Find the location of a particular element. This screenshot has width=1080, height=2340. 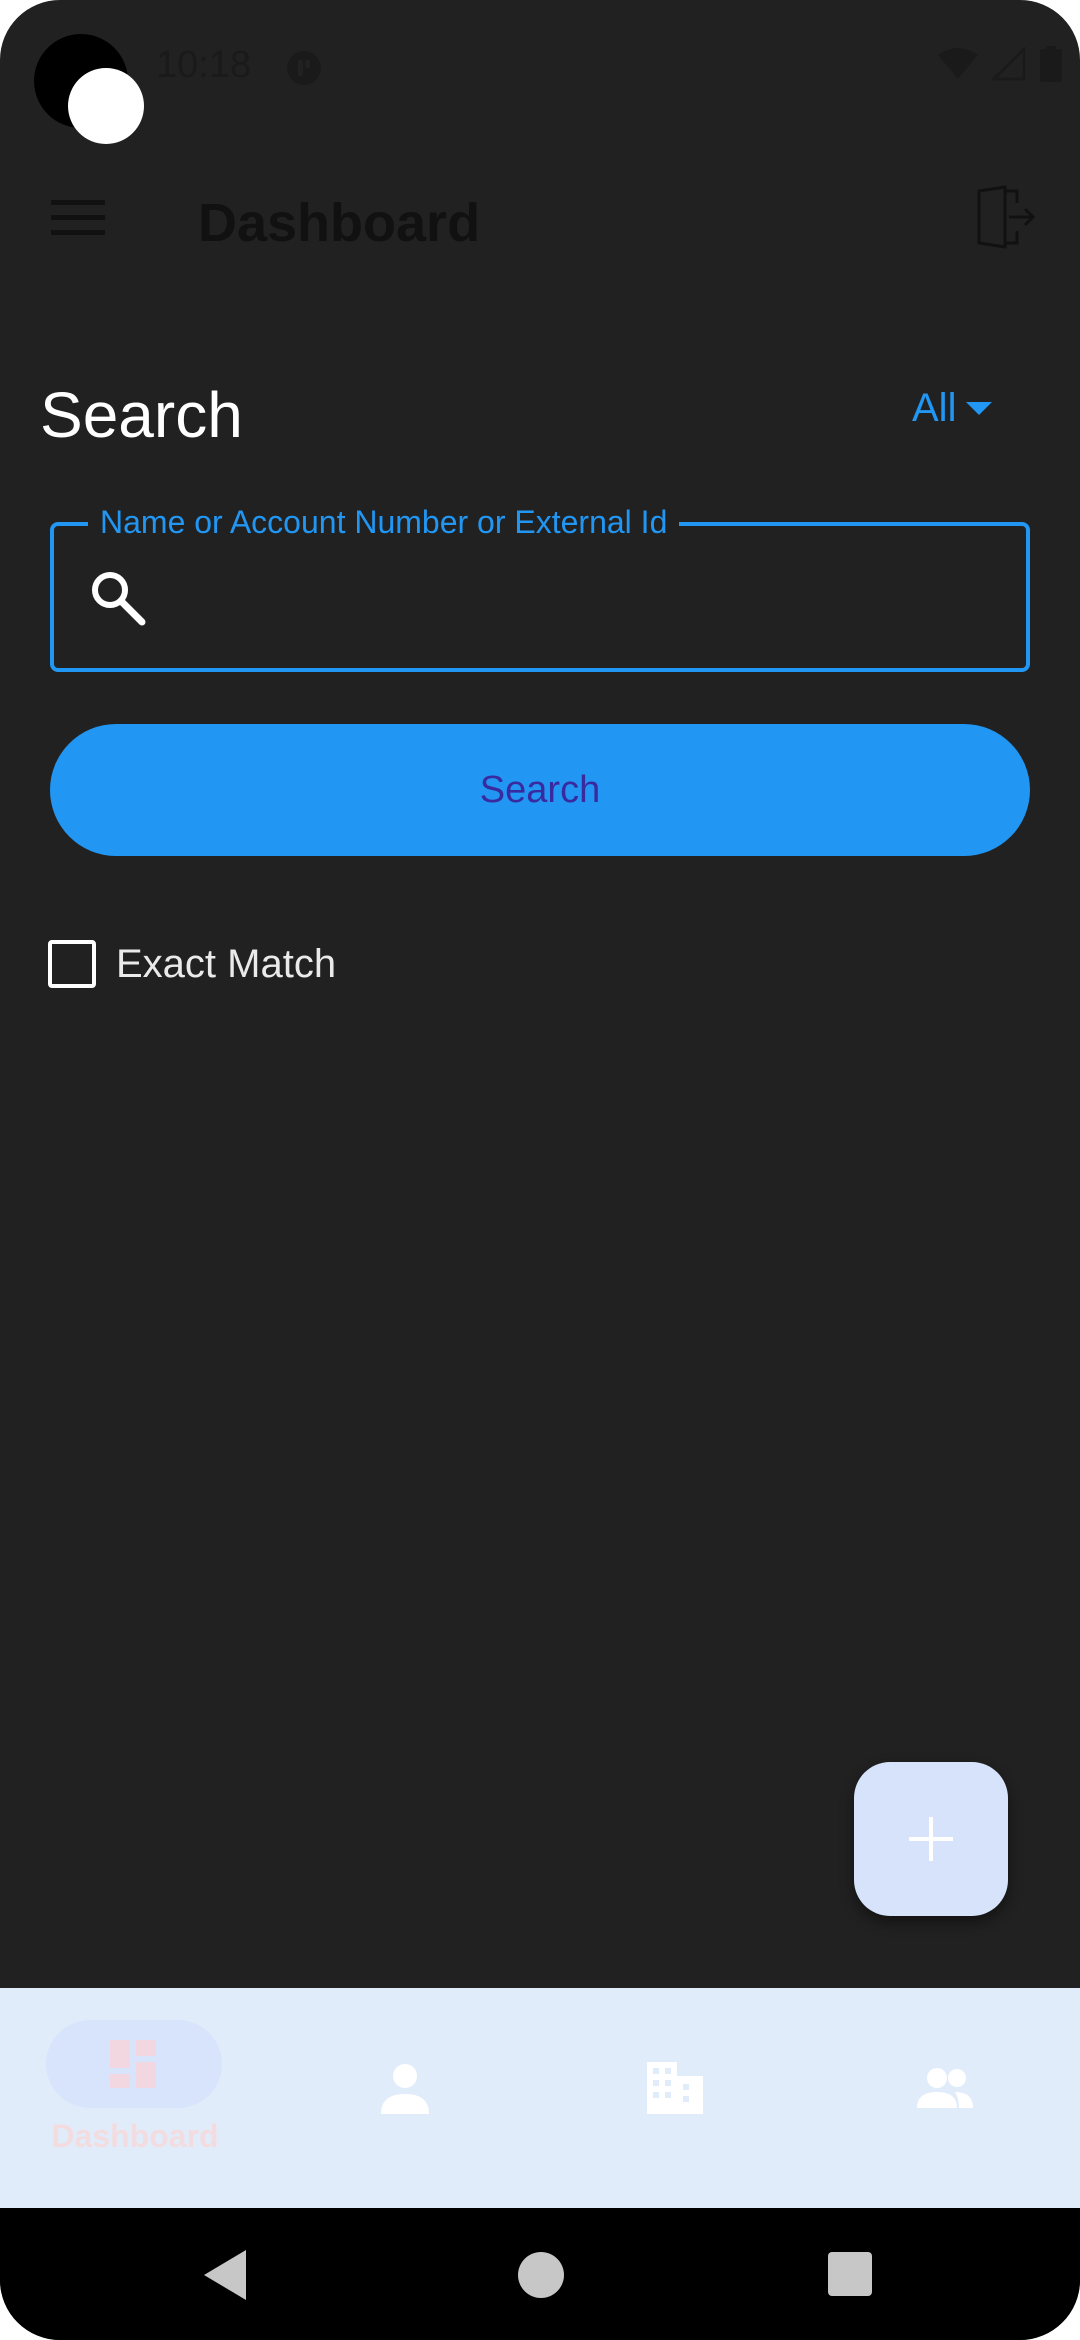

dashboard-icon is located at coordinates (133, 2064).